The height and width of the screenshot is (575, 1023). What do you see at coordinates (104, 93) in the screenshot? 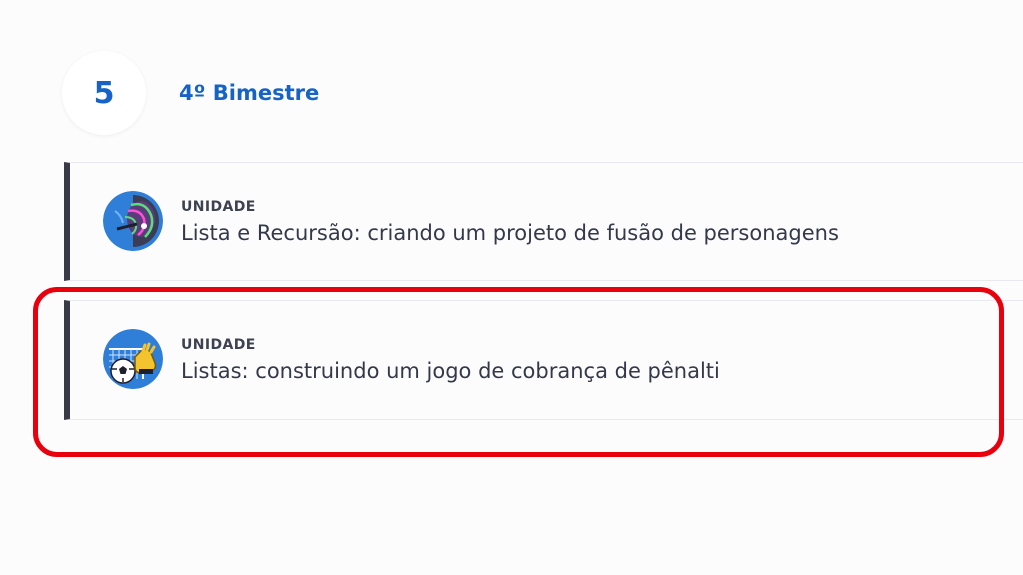
I see `section-number-badge: 5` at bounding box center [104, 93].